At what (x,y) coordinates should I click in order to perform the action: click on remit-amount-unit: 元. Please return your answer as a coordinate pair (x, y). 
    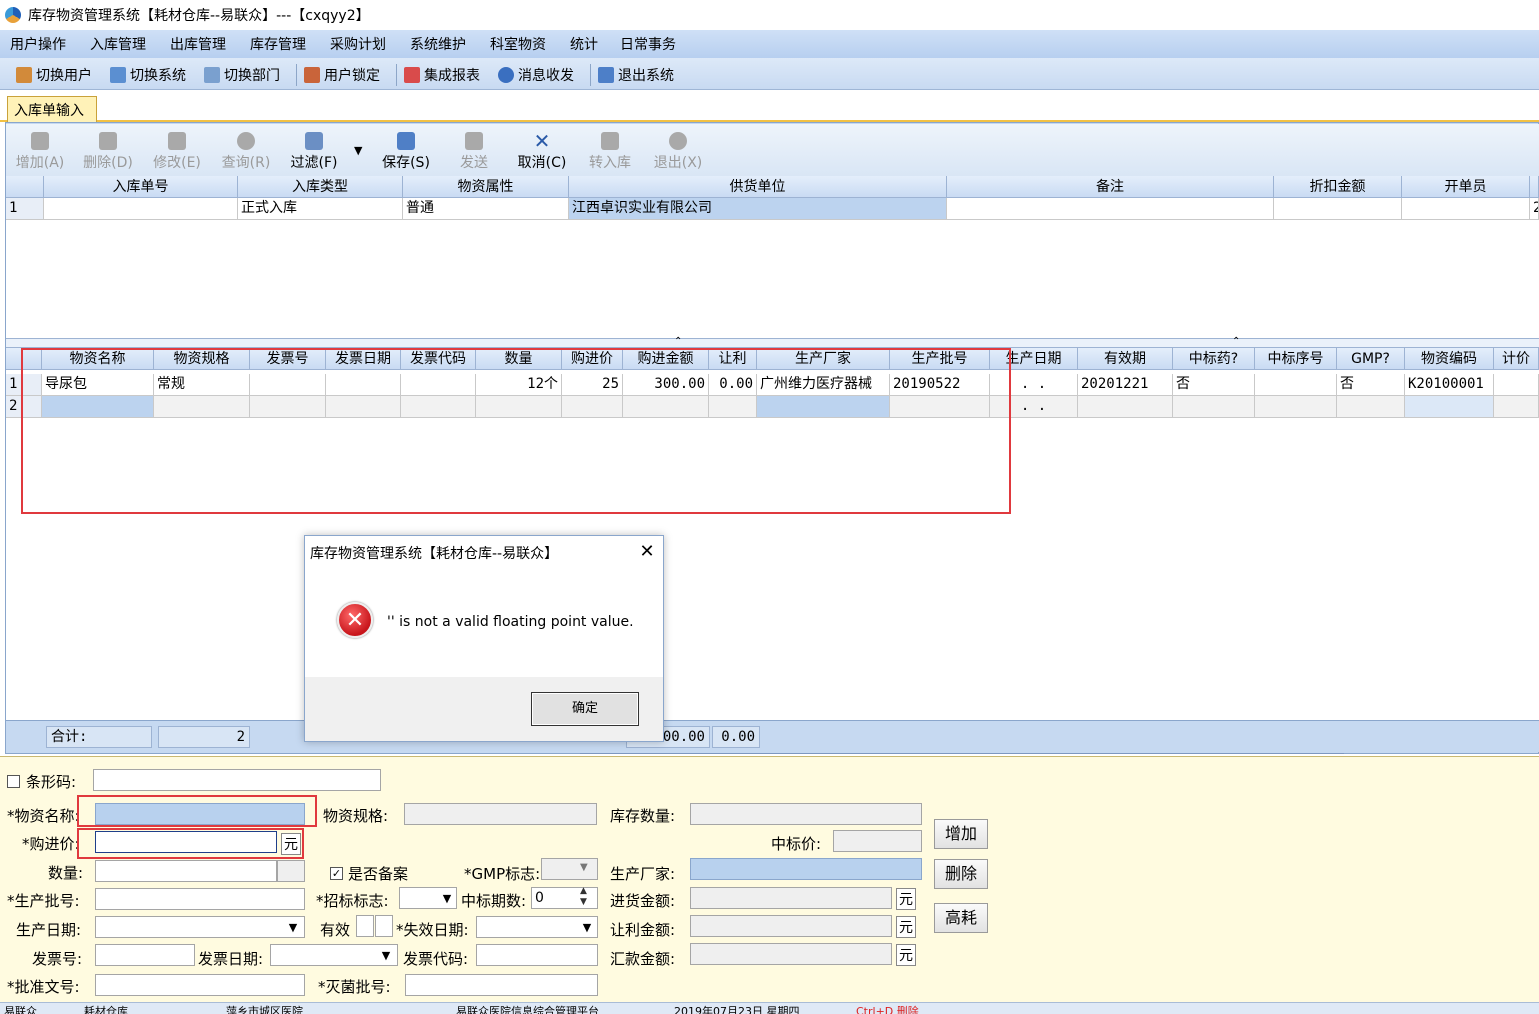
    Looking at the image, I should click on (906, 955).